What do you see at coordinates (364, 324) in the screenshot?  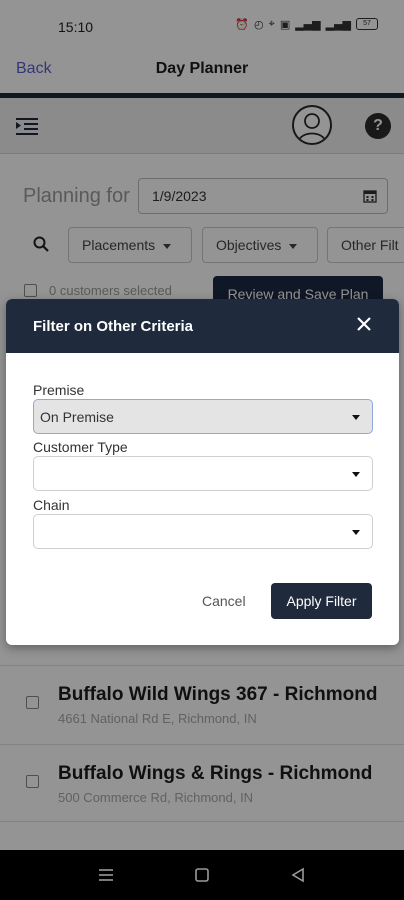 I see `close-icon` at bounding box center [364, 324].